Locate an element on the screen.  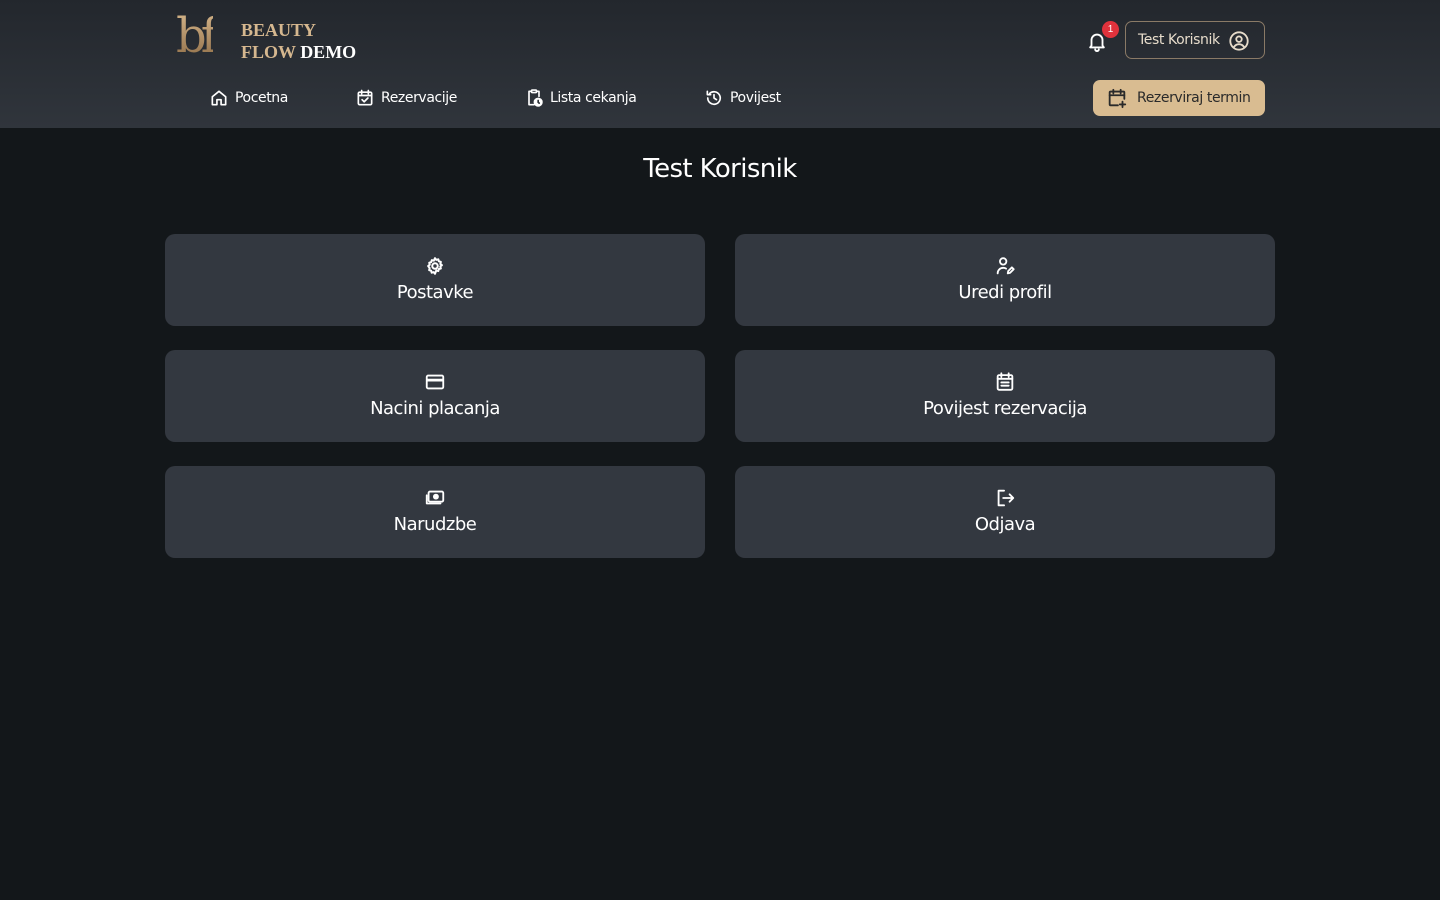
card-label-narudzbe: Narudzbe is located at coordinates (435, 524).